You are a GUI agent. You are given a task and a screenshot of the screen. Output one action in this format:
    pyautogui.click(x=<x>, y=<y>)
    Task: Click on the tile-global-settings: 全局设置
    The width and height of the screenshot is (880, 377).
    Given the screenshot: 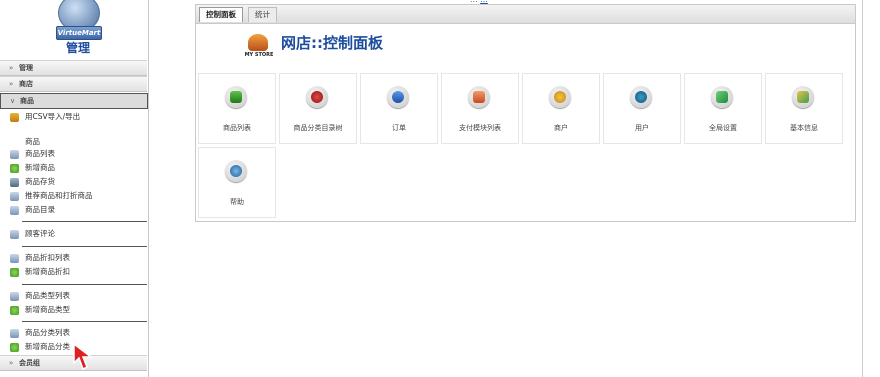 What is the action you would take?
    pyautogui.click(x=723, y=108)
    